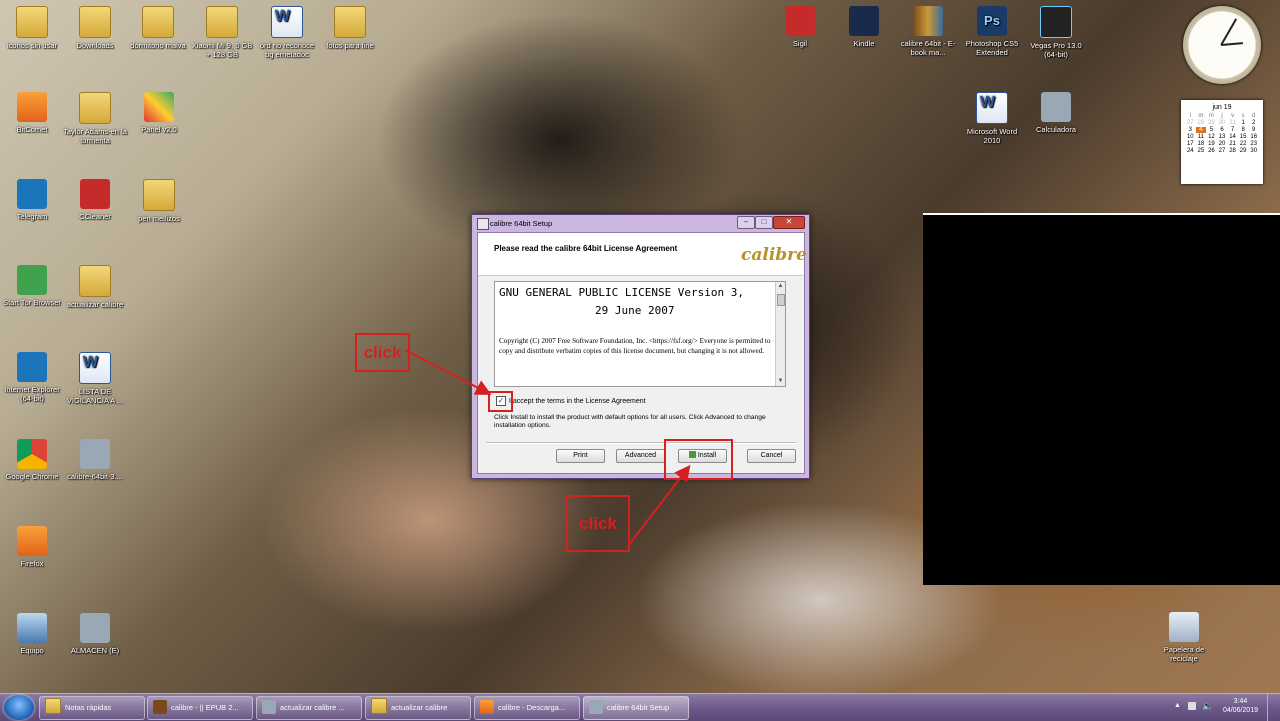  I want to click on volume-icon: 🔈, so click(1207, 706).